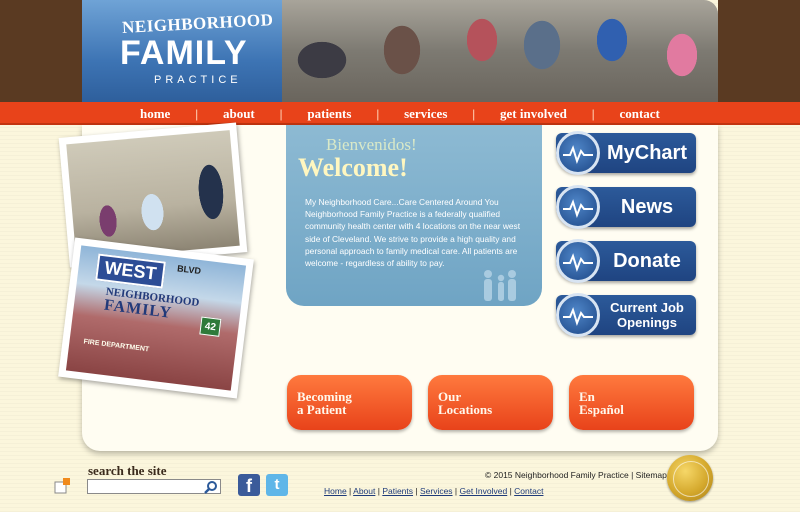 The width and height of the screenshot is (800, 512). I want to click on mural-west-sign: WEST, so click(130, 271).